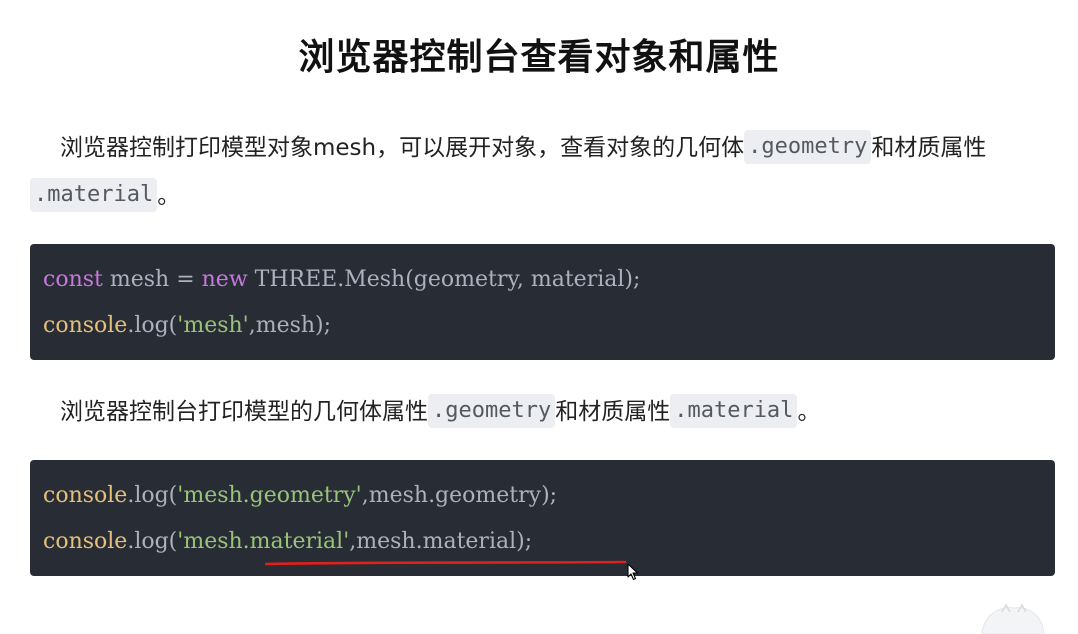 Image resolution: width=1078 pixels, height=634 pixels. I want to click on paragraph-properties: 浏览器控制台打印模型的几何体属性 .geometry 和材质属性 .material。, so click(535, 412).